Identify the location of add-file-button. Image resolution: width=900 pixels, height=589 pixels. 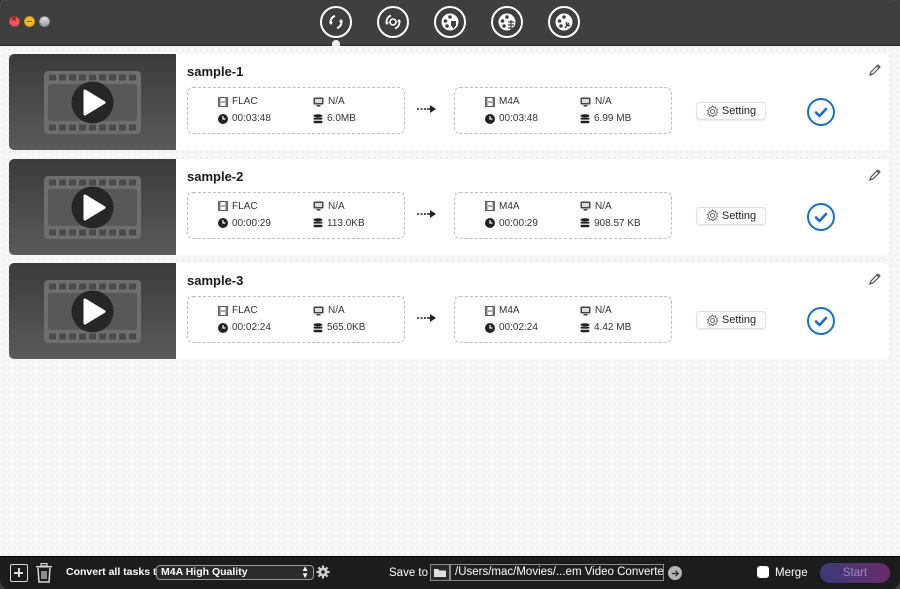
(19, 573).